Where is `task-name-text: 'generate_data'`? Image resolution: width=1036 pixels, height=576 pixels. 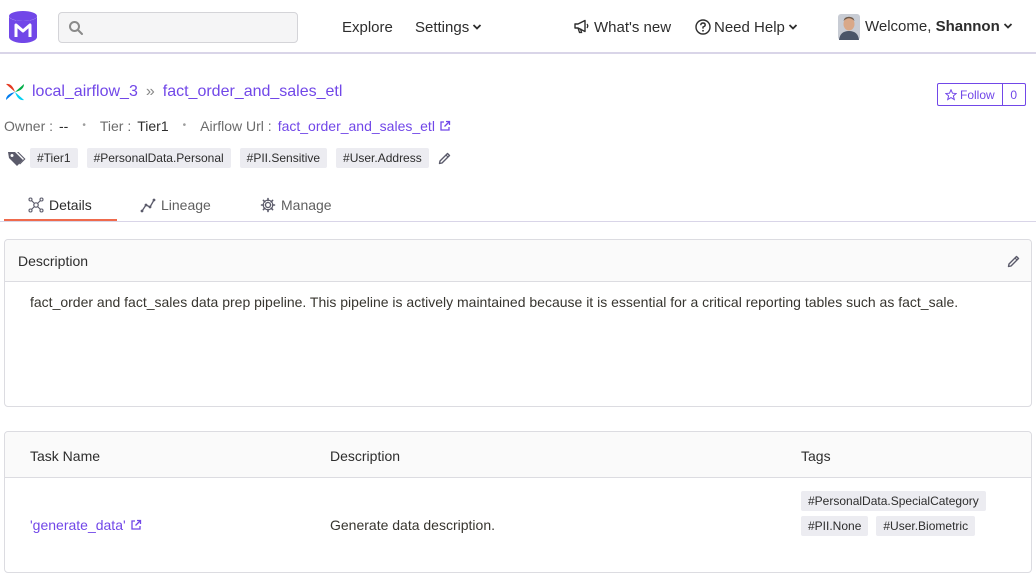 task-name-text: 'generate_data' is located at coordinates (78, 525).